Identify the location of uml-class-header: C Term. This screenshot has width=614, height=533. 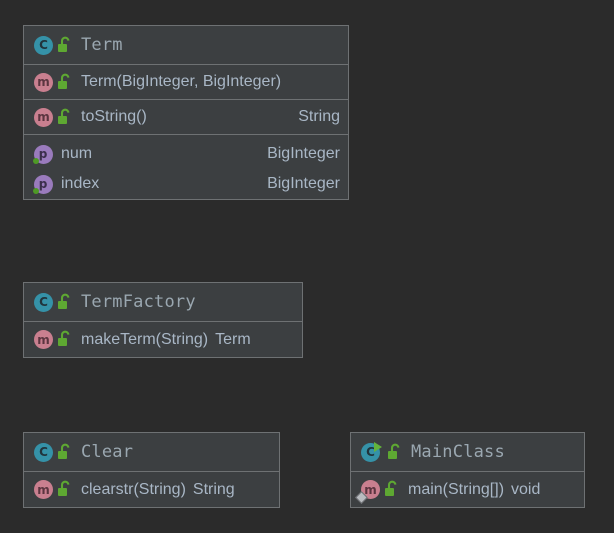
(186, 45).